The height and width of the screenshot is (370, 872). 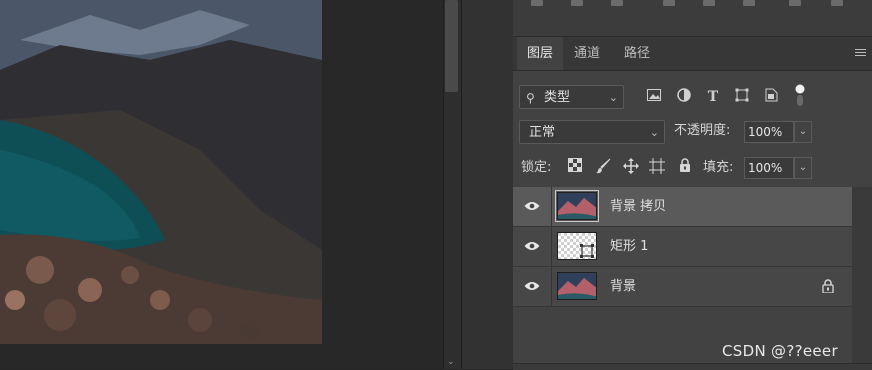 What do you see at coordinates (800, 95) in the screenshot?
I see `filter-toggle-icon` at bounding box center [800, 95].